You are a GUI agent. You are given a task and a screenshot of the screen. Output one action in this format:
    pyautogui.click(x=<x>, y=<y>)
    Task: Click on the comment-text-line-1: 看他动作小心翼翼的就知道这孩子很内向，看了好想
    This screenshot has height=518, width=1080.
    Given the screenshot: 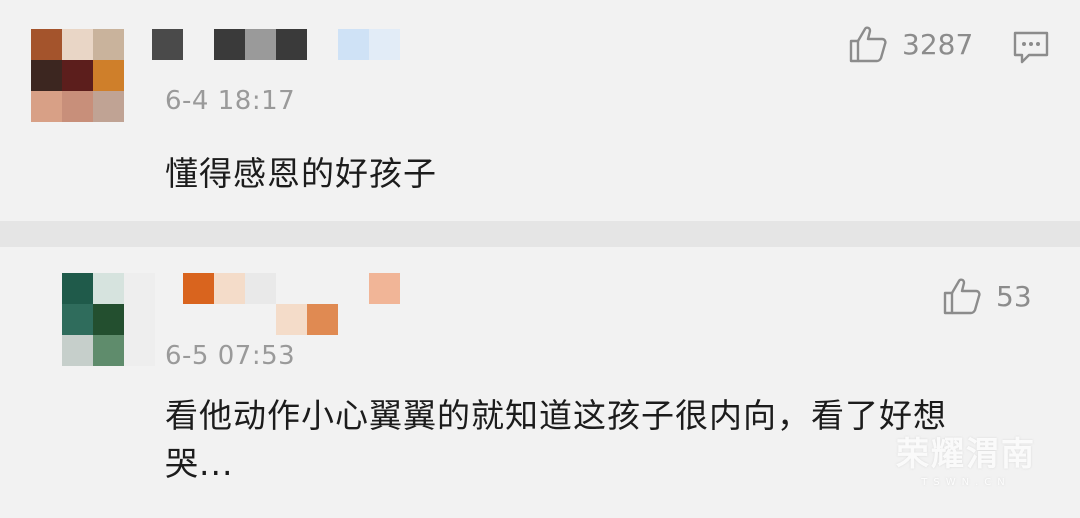 What is the action you would take?
    pyautogui.click(x=556, y=415)
    